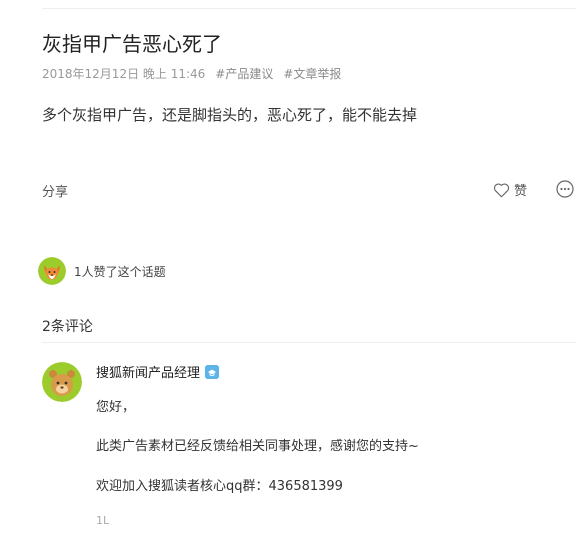 This screenshot has width=576, height=538. Describe the element at coordinates (103, 520) in the screenshot. I see `comment-floor-number: 1L` at that location.